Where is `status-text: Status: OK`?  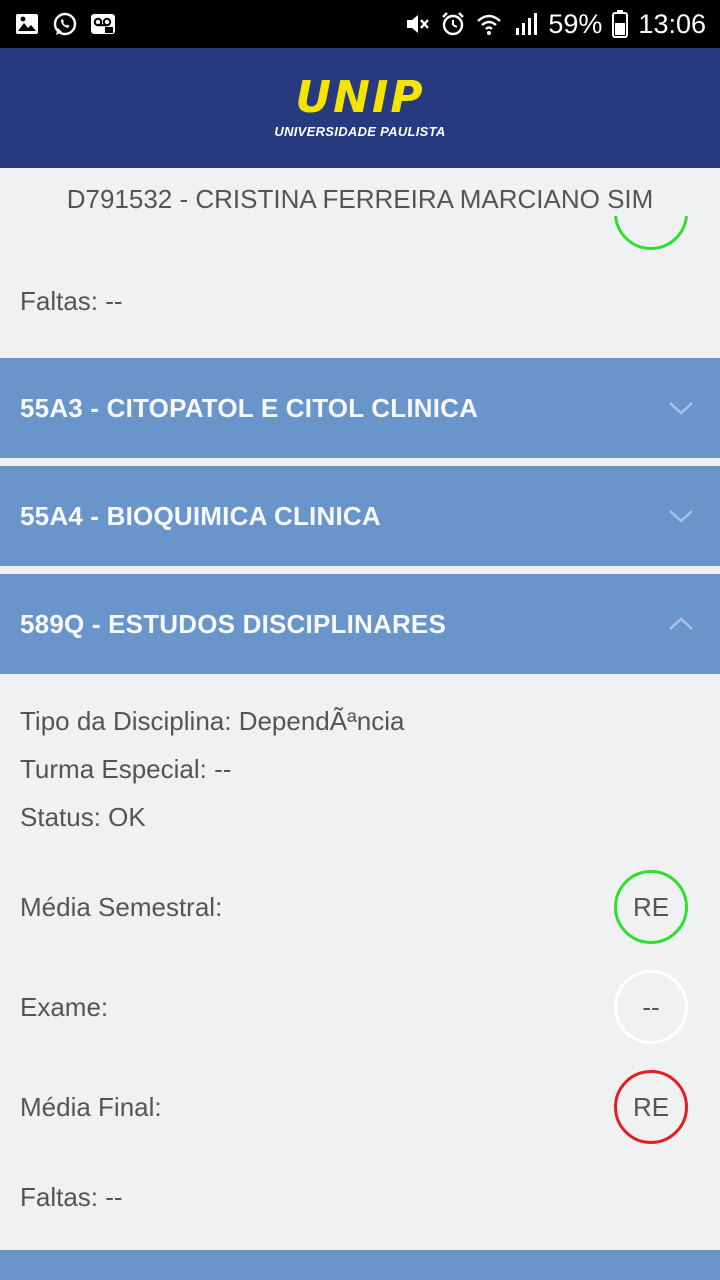 status-text: Status: OK is located at coordinates (83, 817).